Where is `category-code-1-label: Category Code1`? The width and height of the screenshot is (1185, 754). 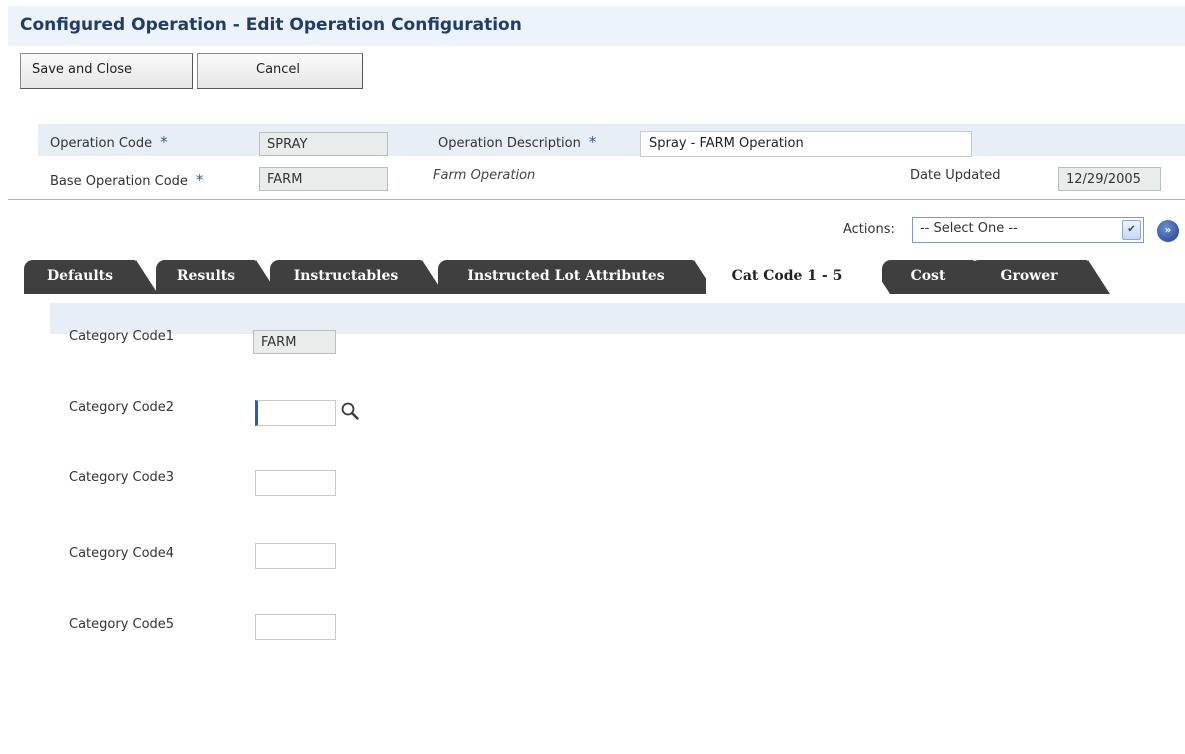 category-code-1-label: Category Code1 is located at coordinates (122, 336).